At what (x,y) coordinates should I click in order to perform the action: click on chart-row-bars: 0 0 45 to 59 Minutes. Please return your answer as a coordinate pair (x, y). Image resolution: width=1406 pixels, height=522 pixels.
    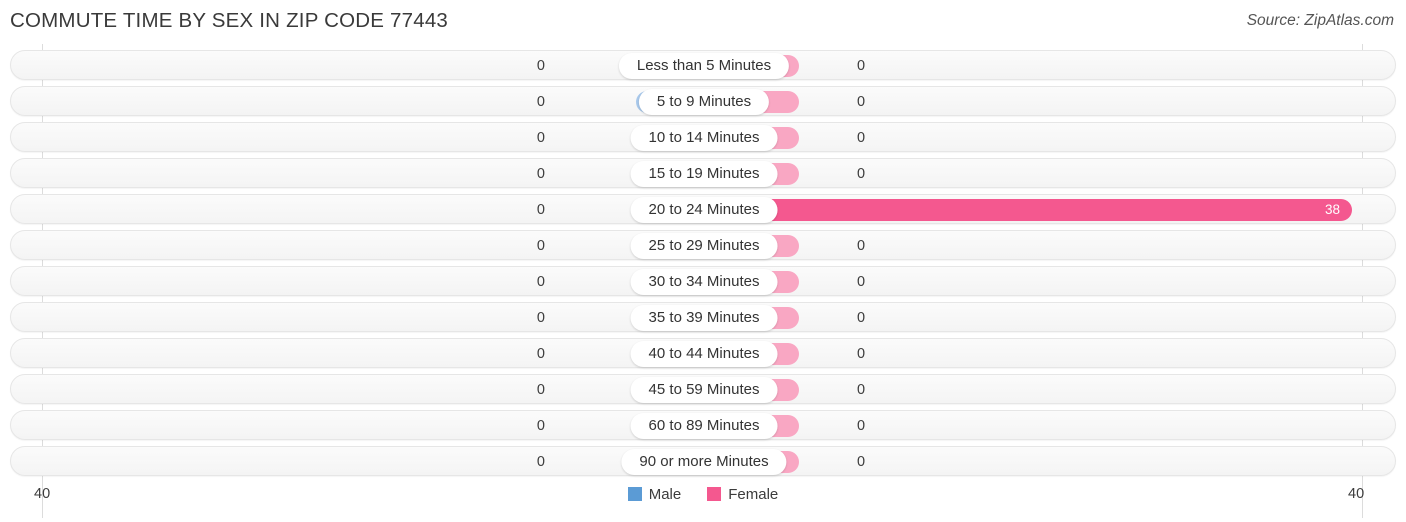
    Looking at the image, I should click on (703, 390).